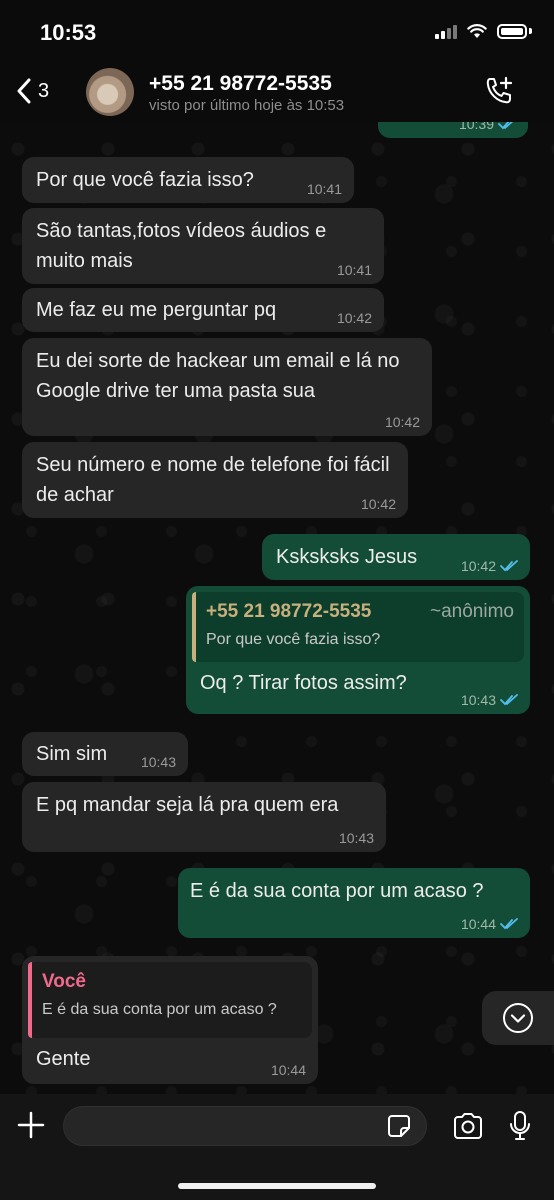 The image size is (554, 1200). I want to click on sticker-button, so click(399, 1128).